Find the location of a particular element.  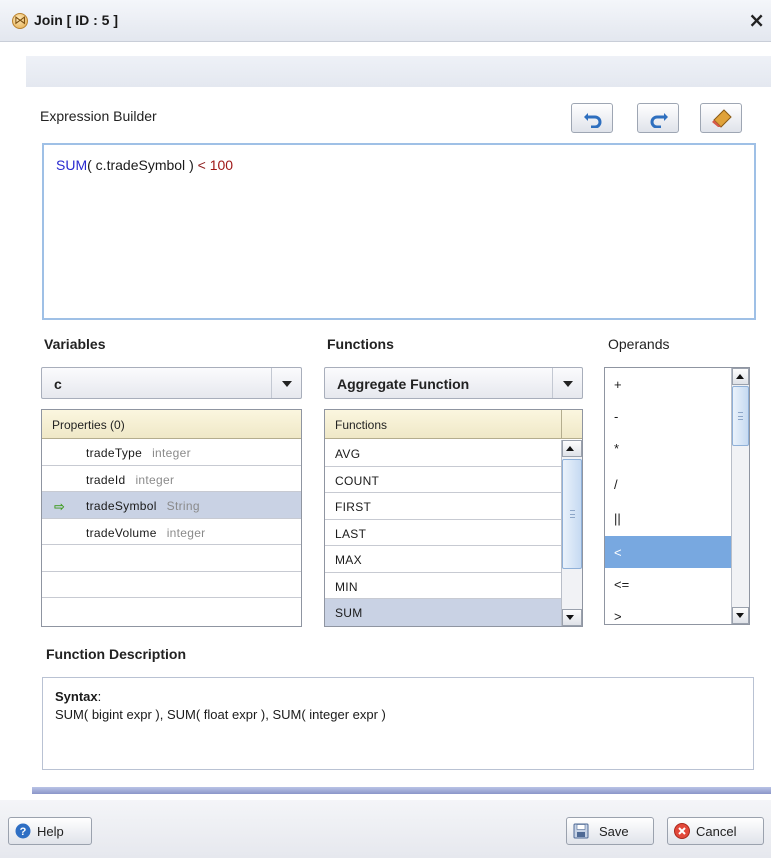

table-row: tradeVolume integer is located at coordinates (171, 532).